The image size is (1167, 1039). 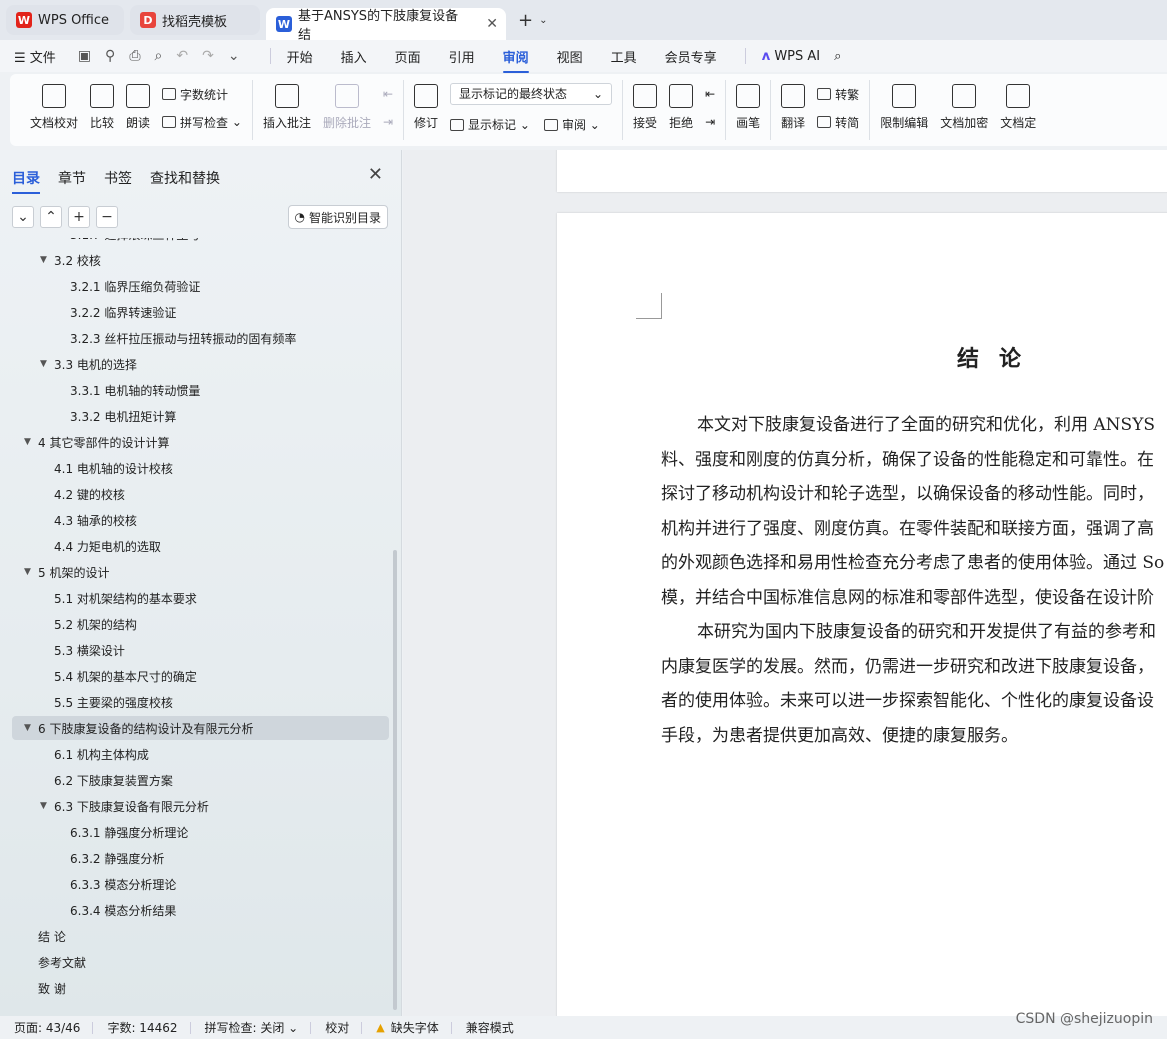 I want to click on file-menu: ☰ 文件, so click(x=35, y=56).